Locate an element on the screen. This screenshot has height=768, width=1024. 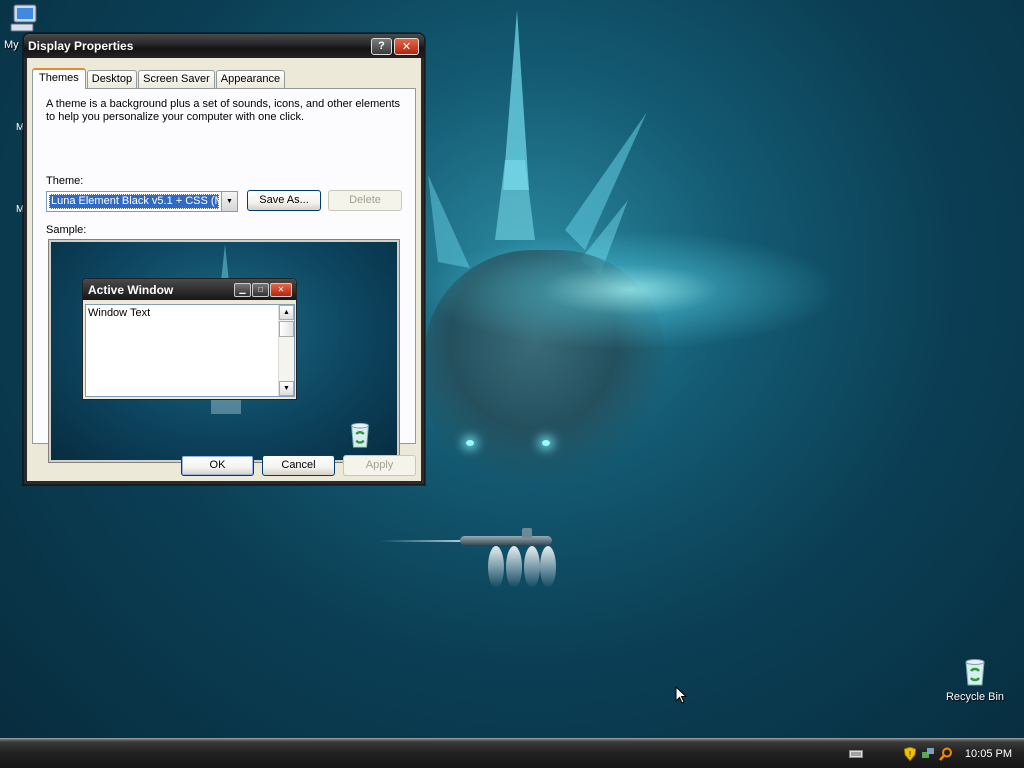
apply-button: Apply is located at coordinates (379, 465).